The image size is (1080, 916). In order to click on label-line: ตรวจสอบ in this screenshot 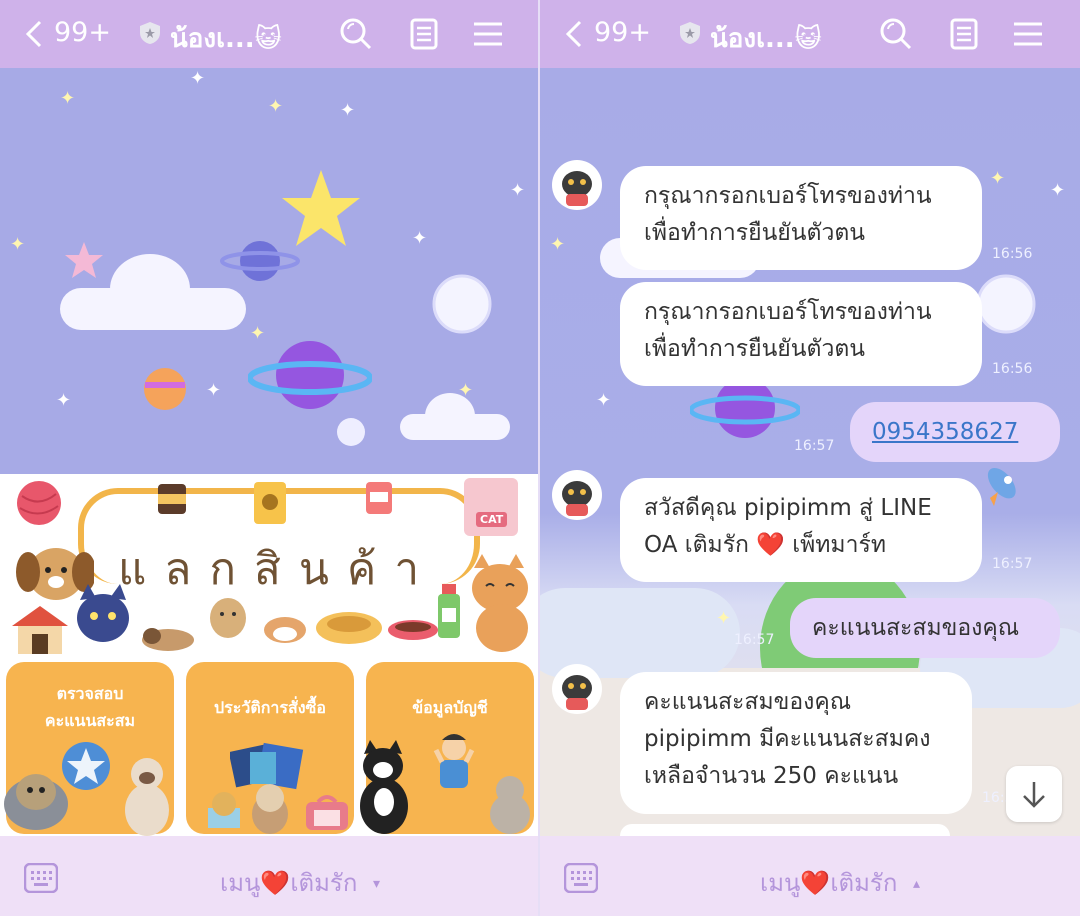, I will do `click(90, 693)`.